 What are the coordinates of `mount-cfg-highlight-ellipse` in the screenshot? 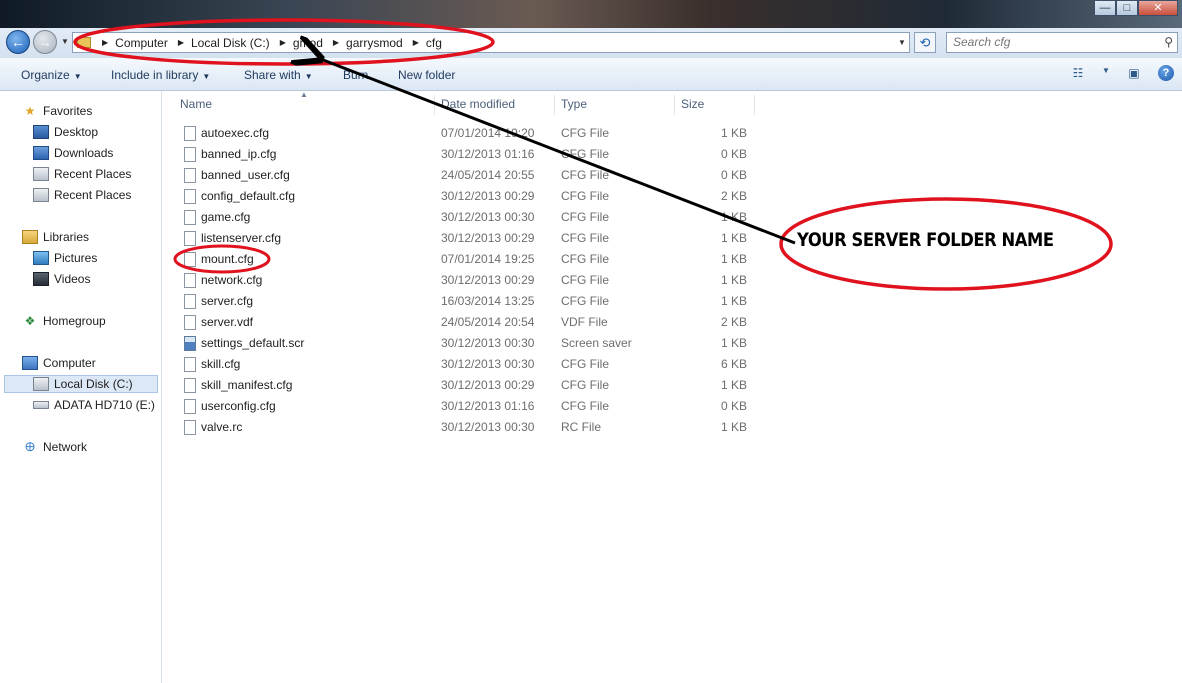 It's located at (222, 259).